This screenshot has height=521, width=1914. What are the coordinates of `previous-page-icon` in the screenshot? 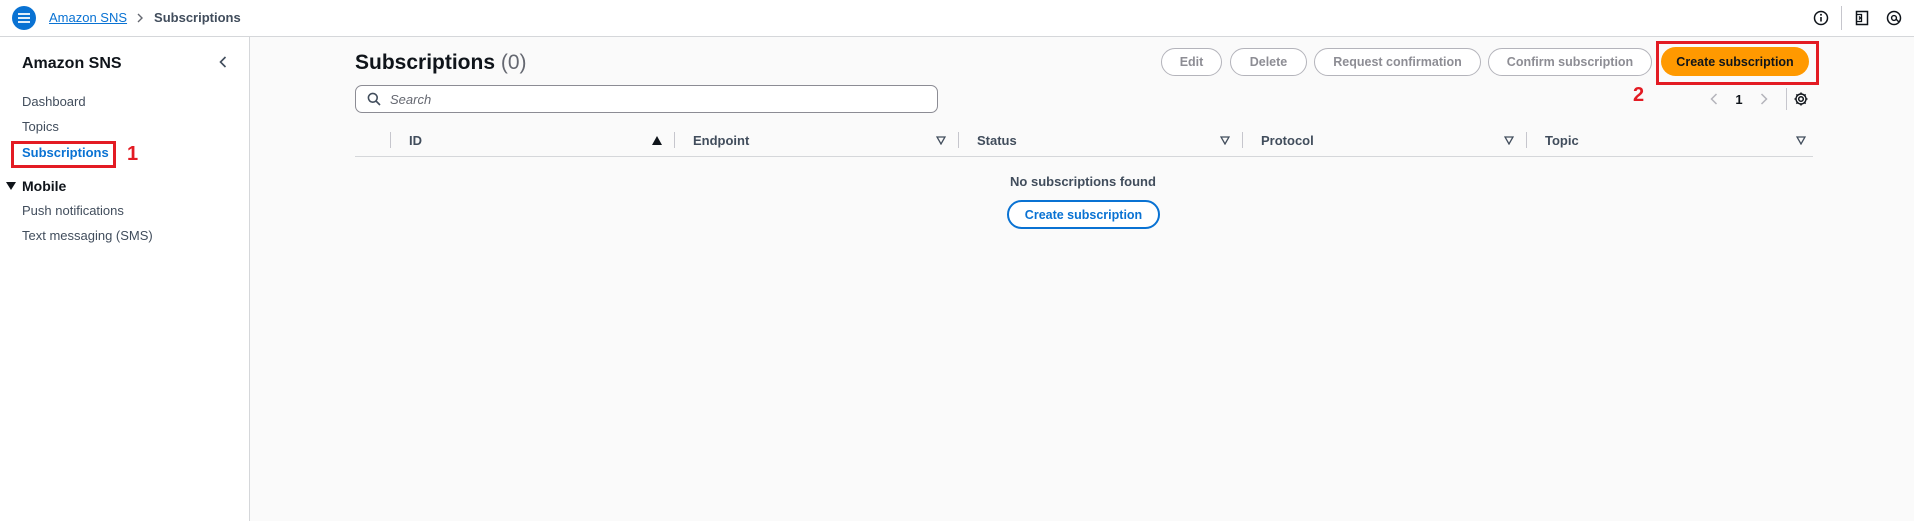 It's located at (1714, 99).